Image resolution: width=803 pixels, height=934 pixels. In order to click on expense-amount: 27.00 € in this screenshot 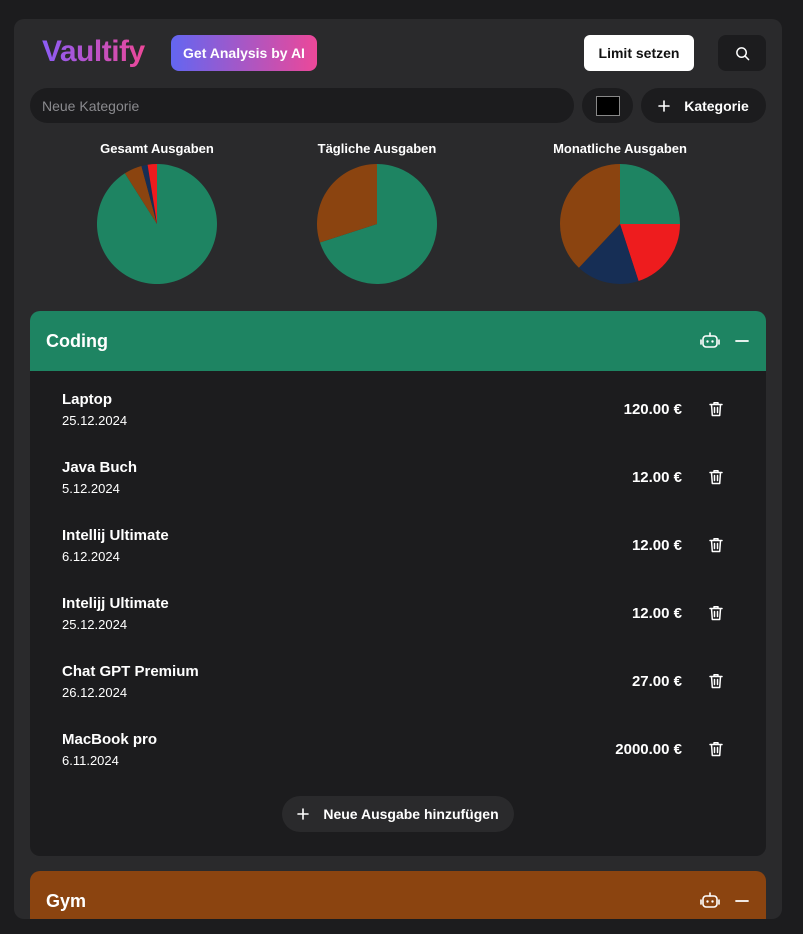, I will do `click(656, 681)`.